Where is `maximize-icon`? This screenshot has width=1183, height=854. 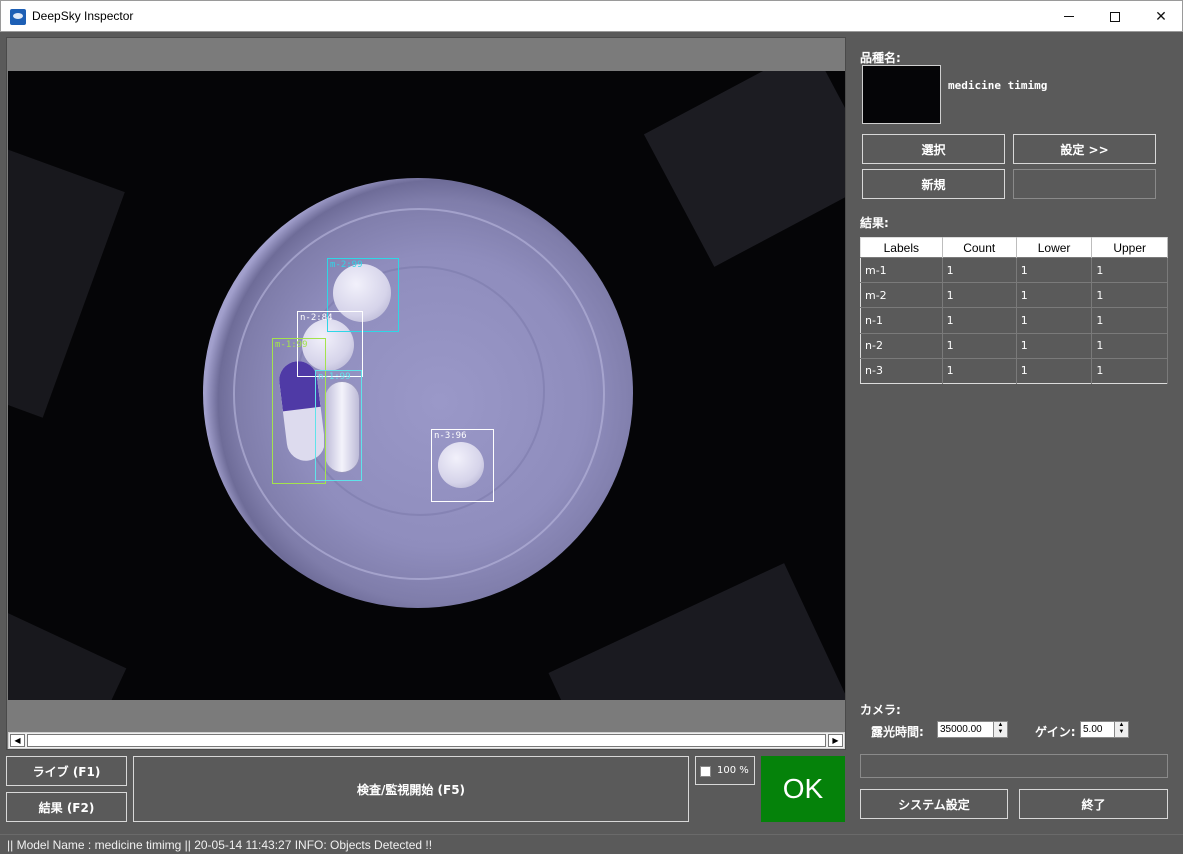 maximize-icon is located at coordinates (1115, 16).